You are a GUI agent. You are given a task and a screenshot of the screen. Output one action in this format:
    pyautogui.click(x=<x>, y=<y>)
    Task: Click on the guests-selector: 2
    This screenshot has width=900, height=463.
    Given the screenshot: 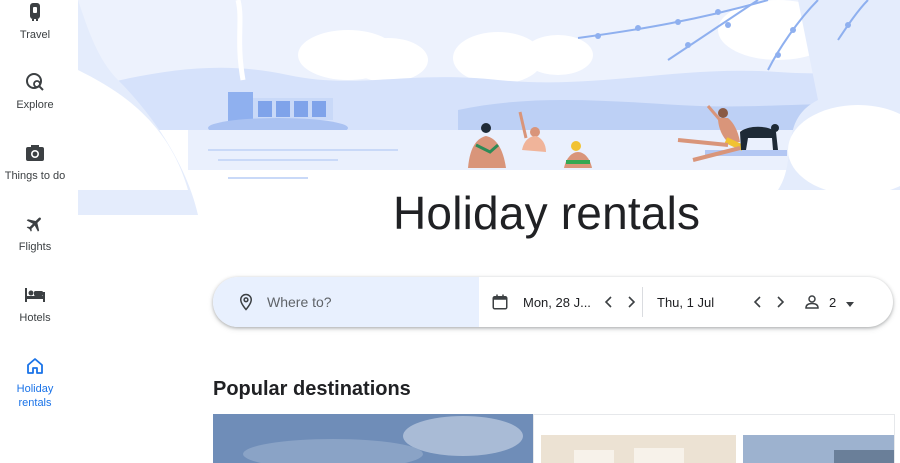 What is the action you would take?
    pyautogui.click(x=829, y=302)
    